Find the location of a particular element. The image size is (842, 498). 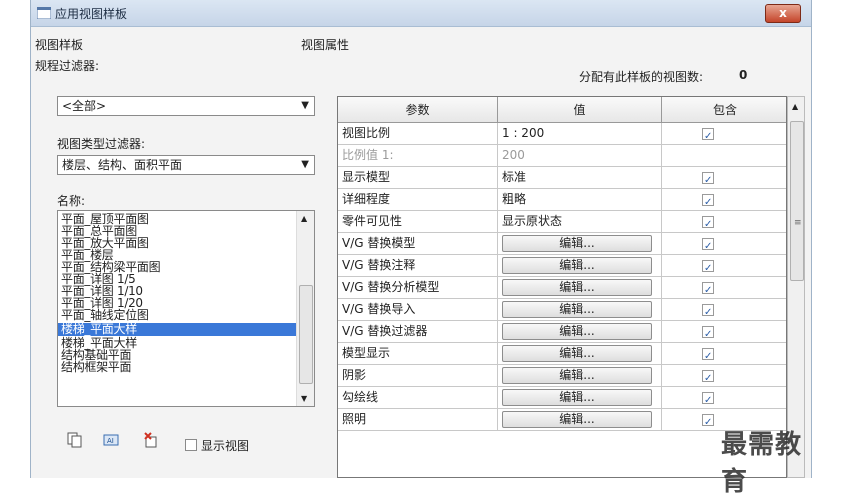

table-row: 视图比例 1 : 200 ✓ is located at coordinates (562, 134).